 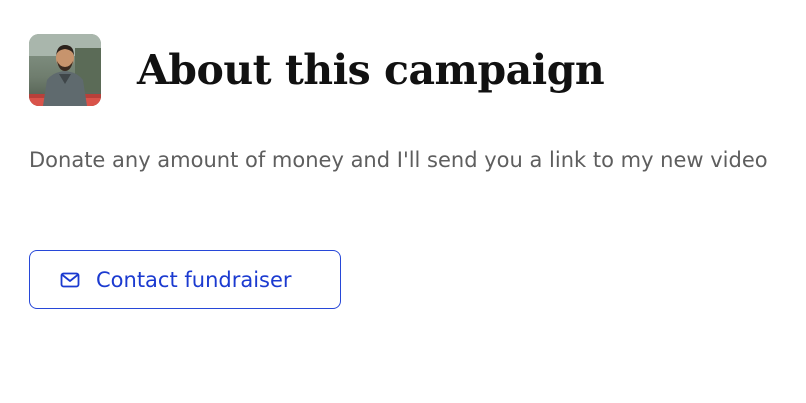 I want to click on campaign-header: About this campaign, so click(x=317, y=70).